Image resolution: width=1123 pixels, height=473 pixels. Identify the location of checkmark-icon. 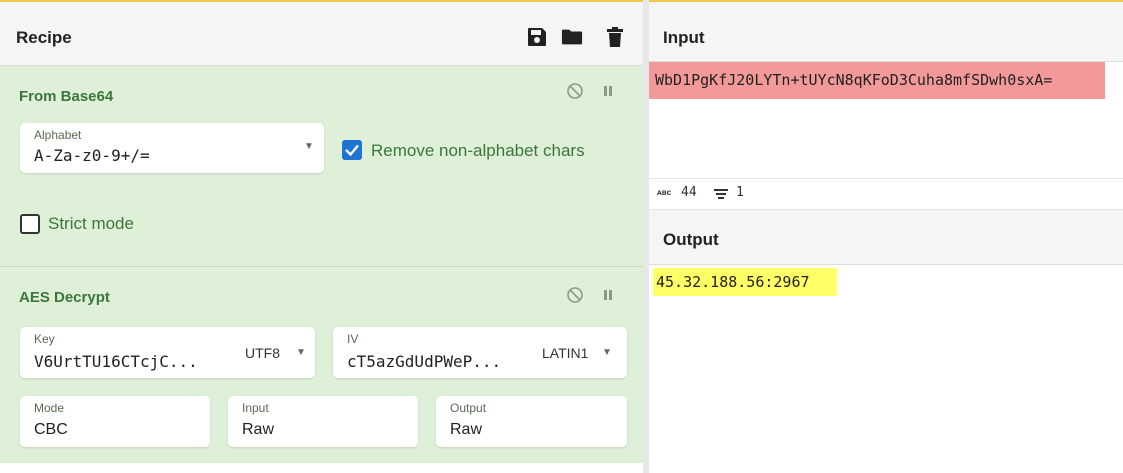
(352, 150).